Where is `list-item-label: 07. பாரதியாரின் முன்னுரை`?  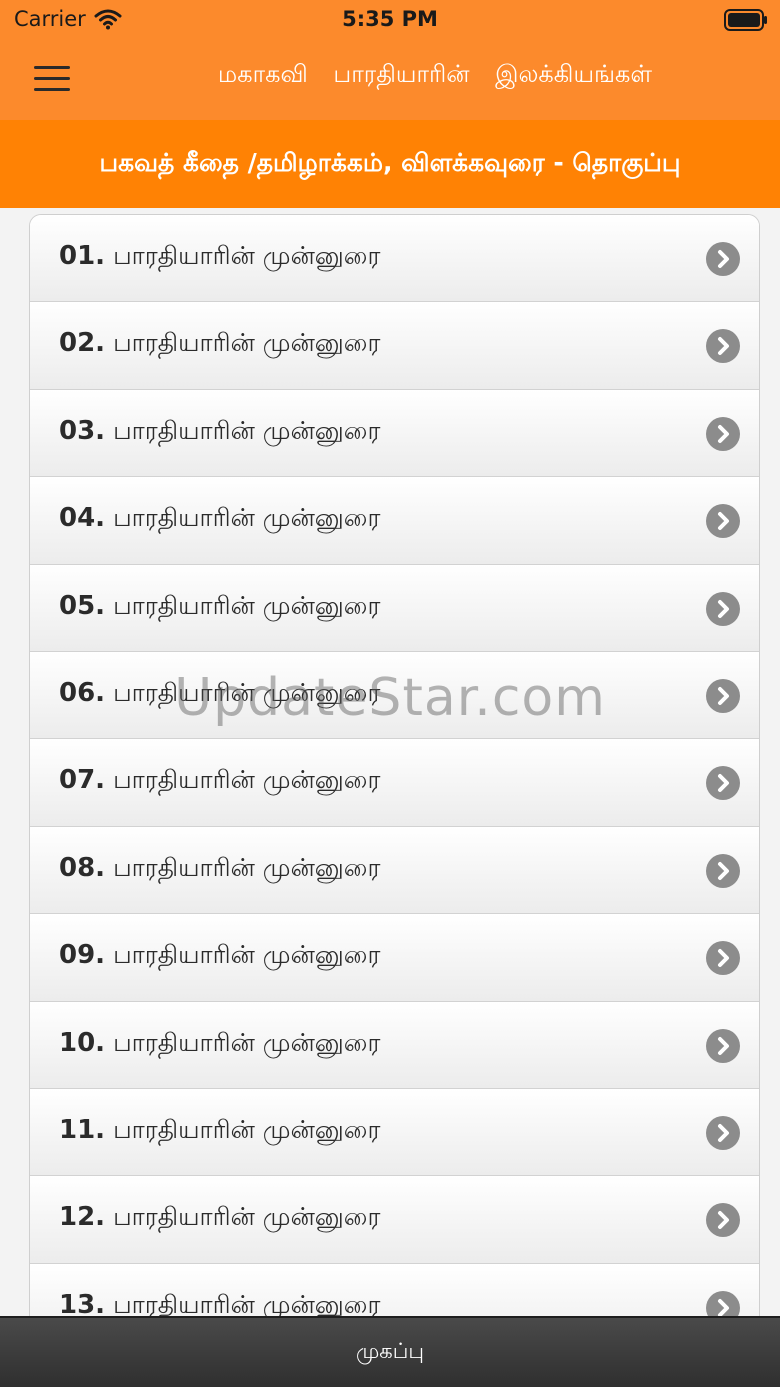 list-item-label: 07. பாரதியாரின் முன்னுரை is located at coordinates (219, 781).